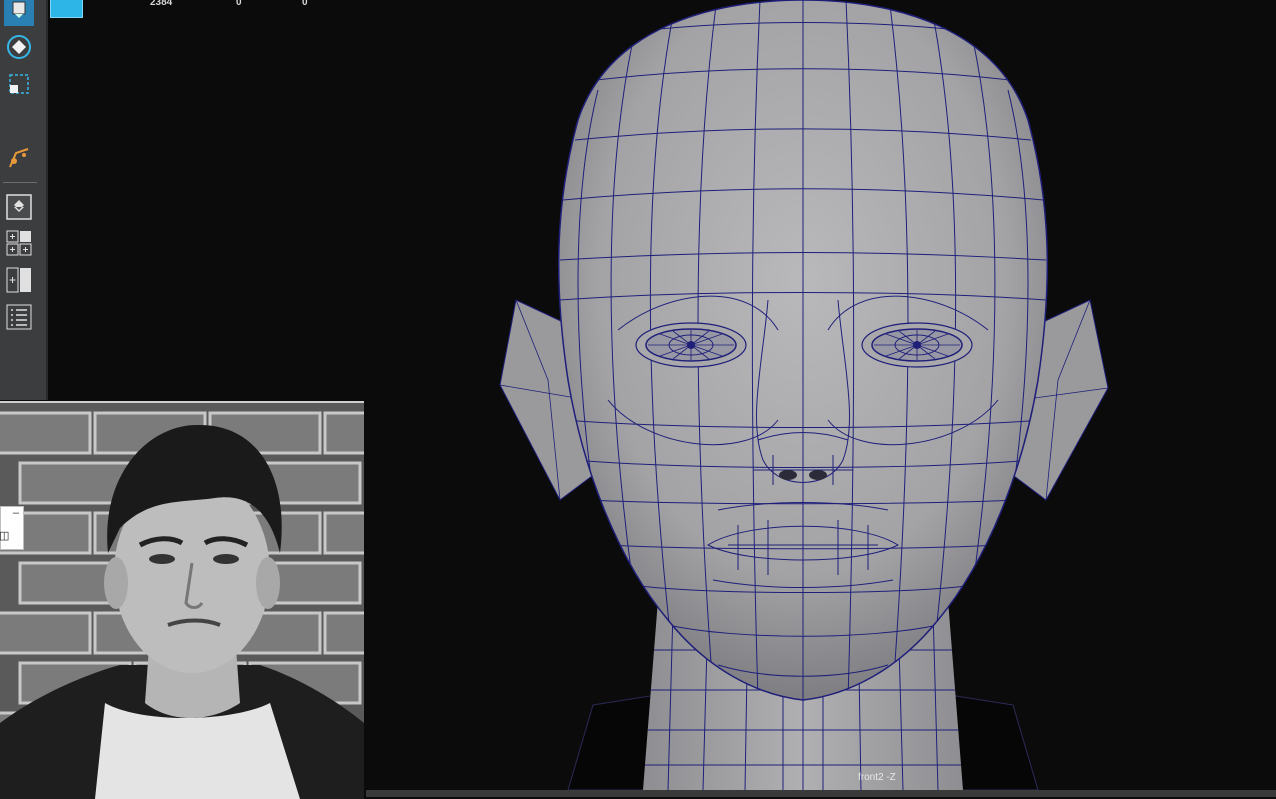 The width and height of the screenshot is (1276, 799). I want to click on floating-window-stub: – ◫, so click(12, 528).